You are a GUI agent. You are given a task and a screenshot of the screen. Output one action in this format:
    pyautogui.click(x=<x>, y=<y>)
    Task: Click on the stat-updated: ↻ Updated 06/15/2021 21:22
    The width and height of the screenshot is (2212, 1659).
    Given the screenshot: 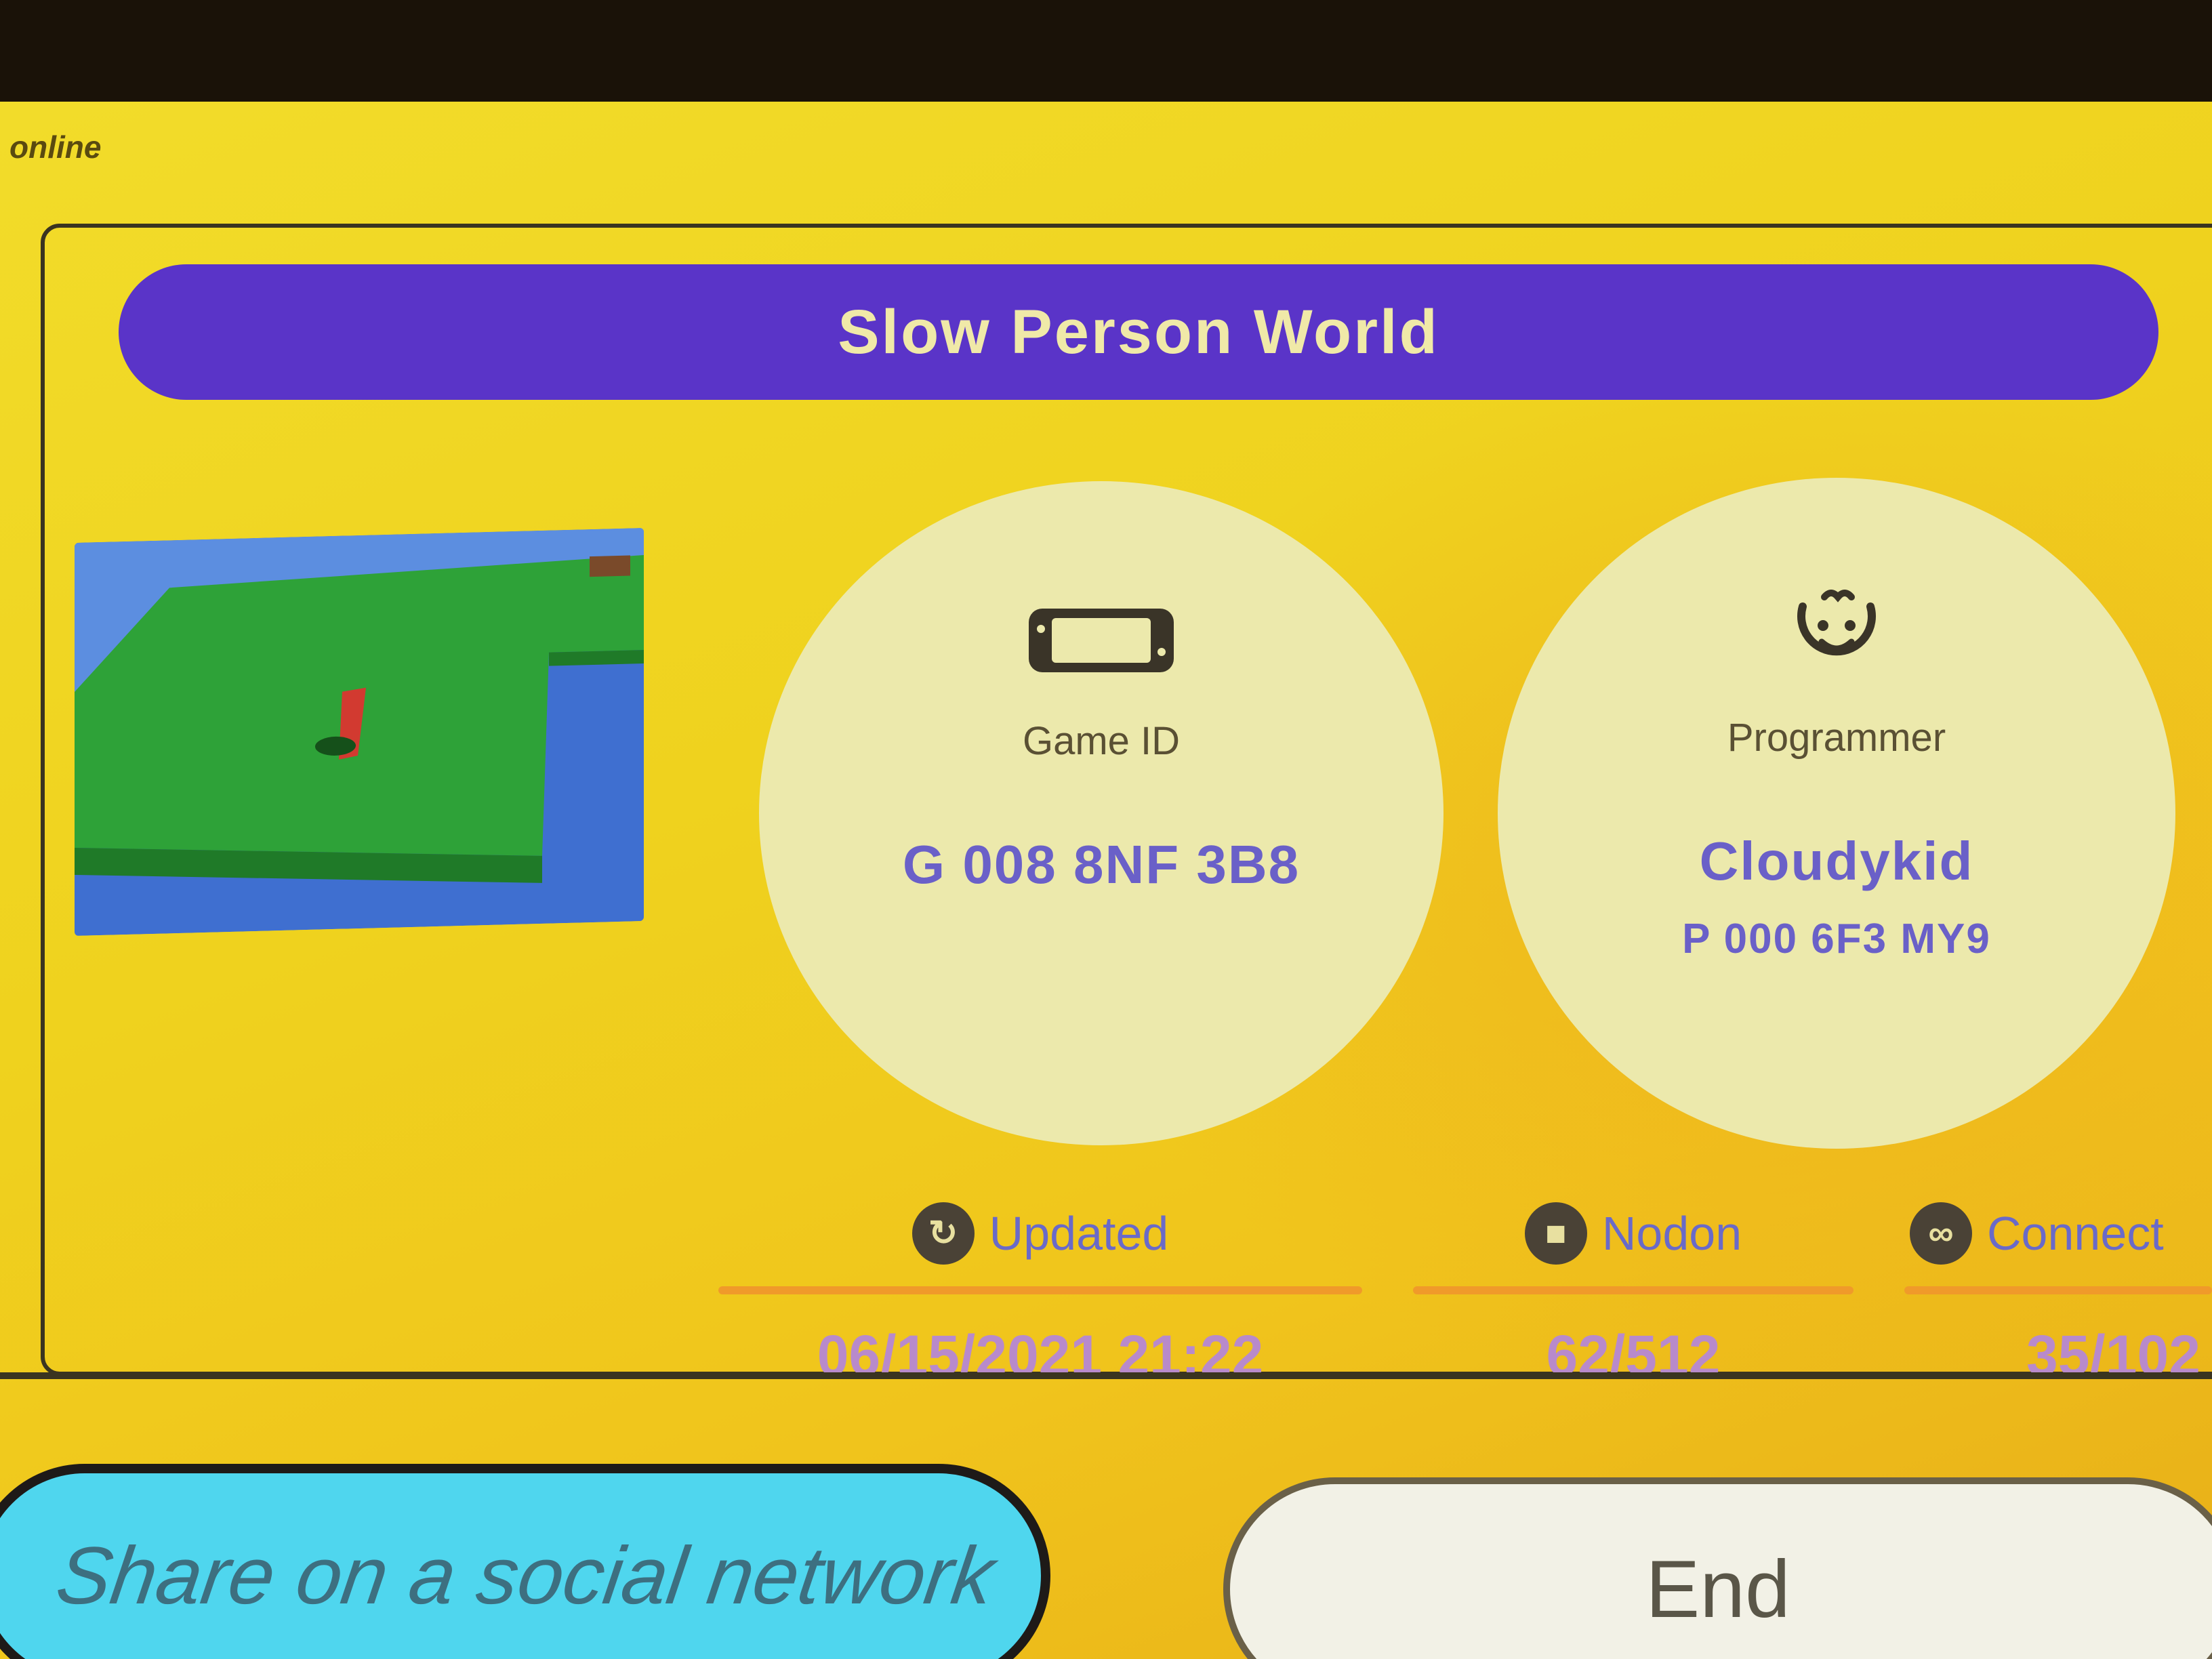 What is the action you would take?
    pyautogui.click(x=1040, y=1294)
    